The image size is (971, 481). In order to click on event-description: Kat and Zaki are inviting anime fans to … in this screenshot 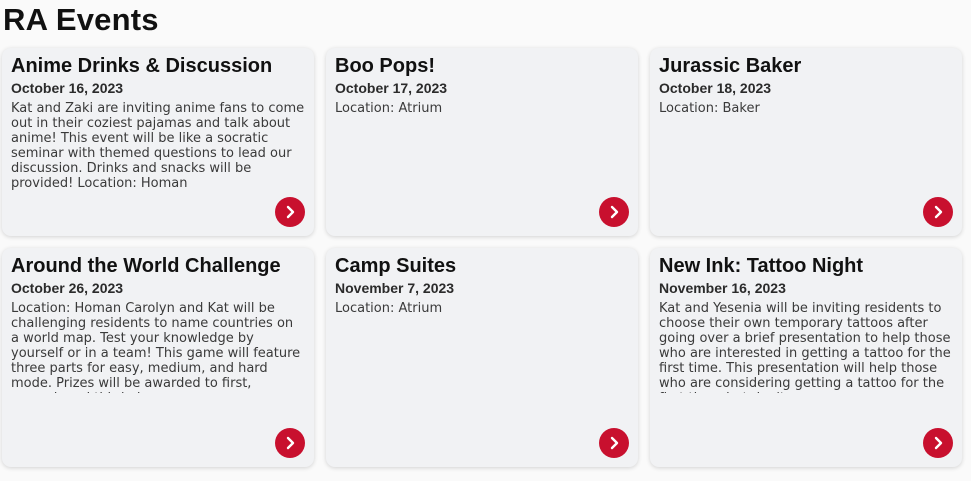, I will do `click(158, 146)`.